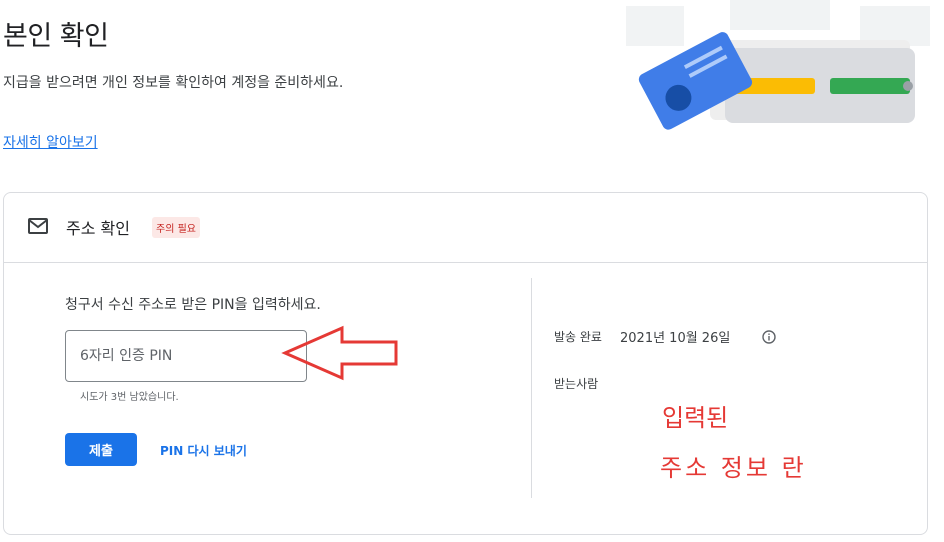 The image size is (944, 542). What do you see at coordinates (675, 338) in the screenshot?
I see `sent-date: 2021년 10월 26일` at bounding box center [675, 338].